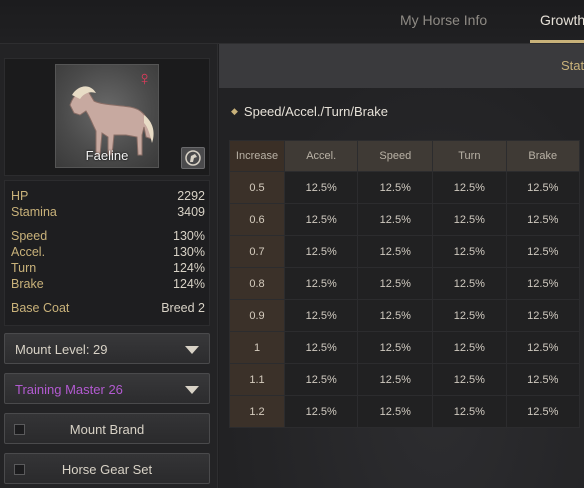 This screenshot has width=584, height=488. Describe the element at coordinates (292, 22) in the screenshot. I see `top-tab-bar: My Horse Info Growth` at that location.